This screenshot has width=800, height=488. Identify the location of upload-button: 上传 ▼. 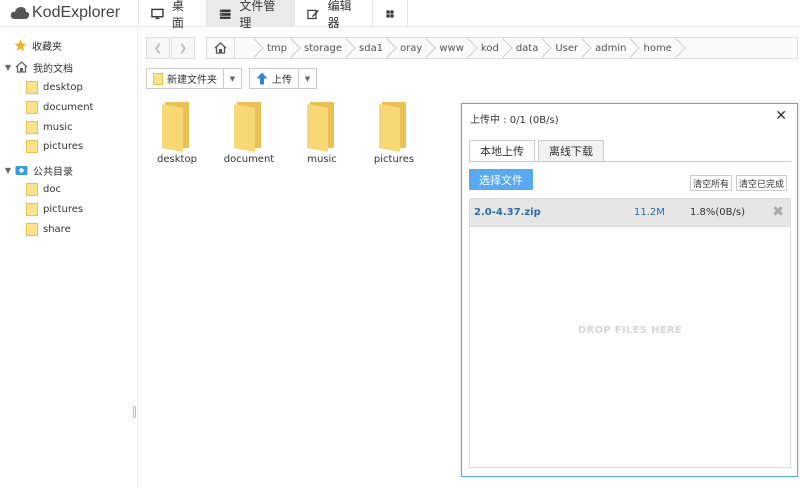
(283, 78).